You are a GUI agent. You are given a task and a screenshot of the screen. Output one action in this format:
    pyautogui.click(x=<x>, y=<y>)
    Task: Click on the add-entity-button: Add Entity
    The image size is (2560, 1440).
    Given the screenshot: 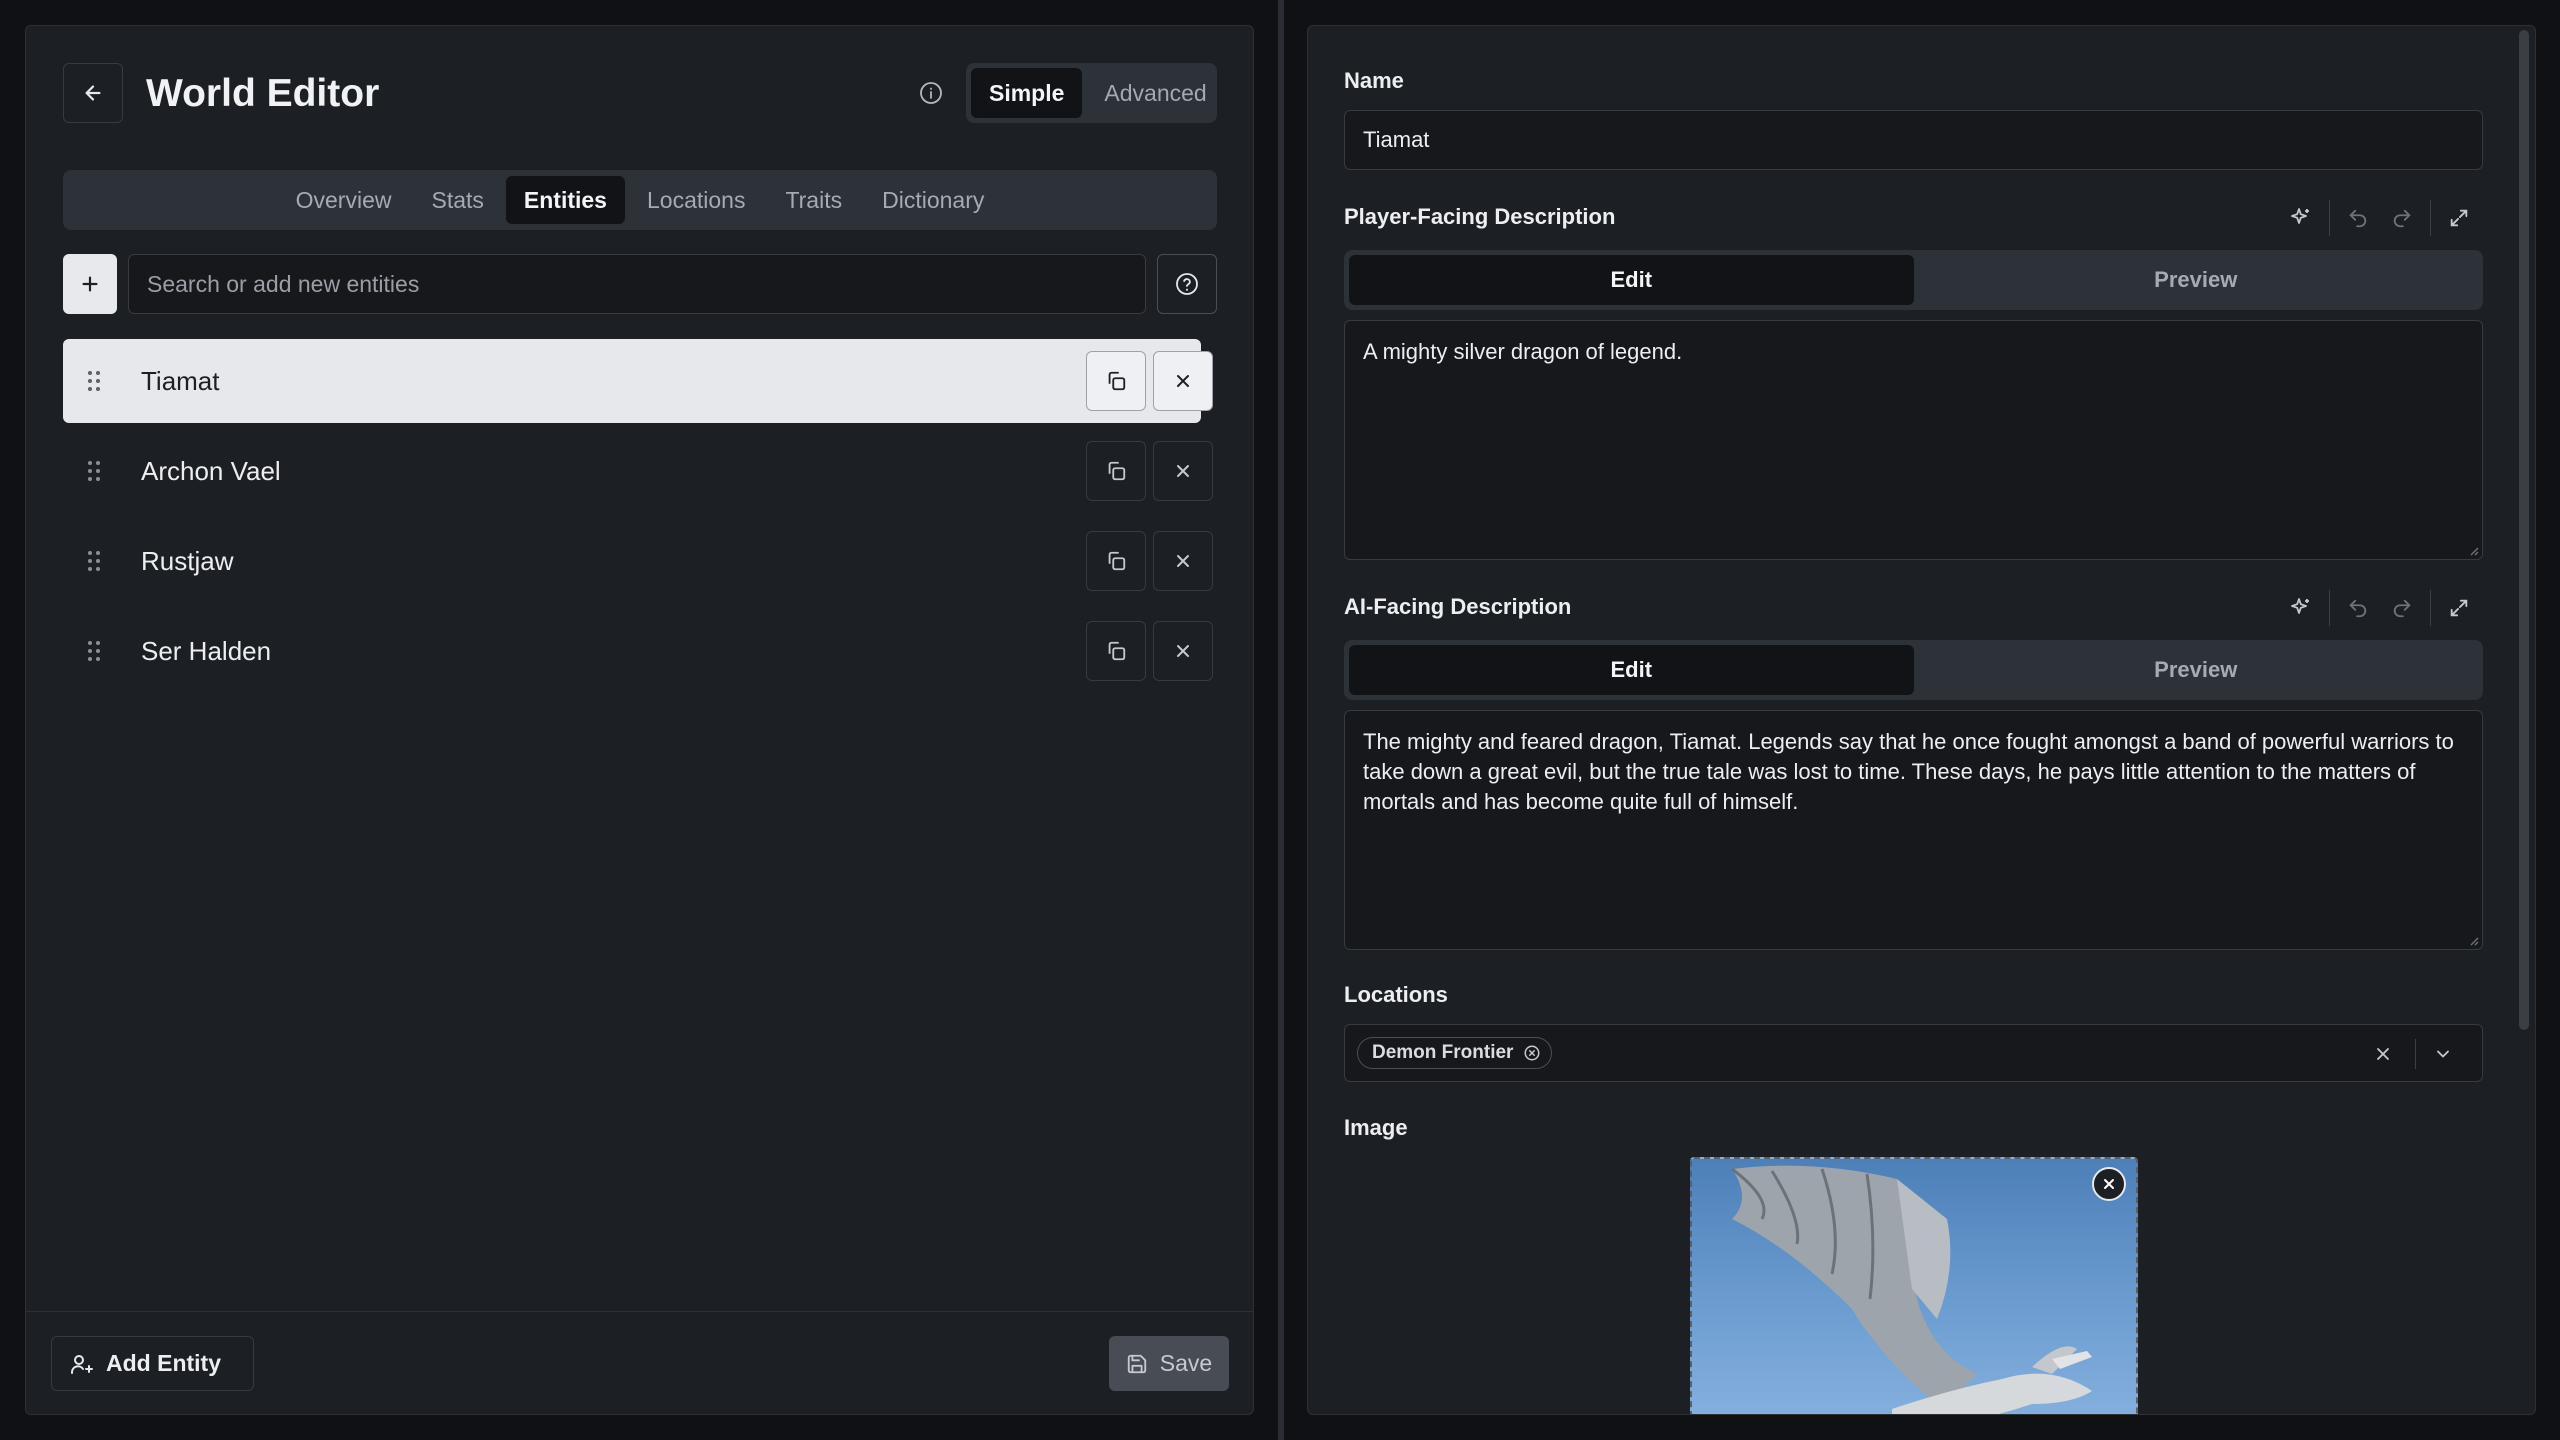 What is the action you would take?
    pyautogui.click(x=152, y=1363)
    